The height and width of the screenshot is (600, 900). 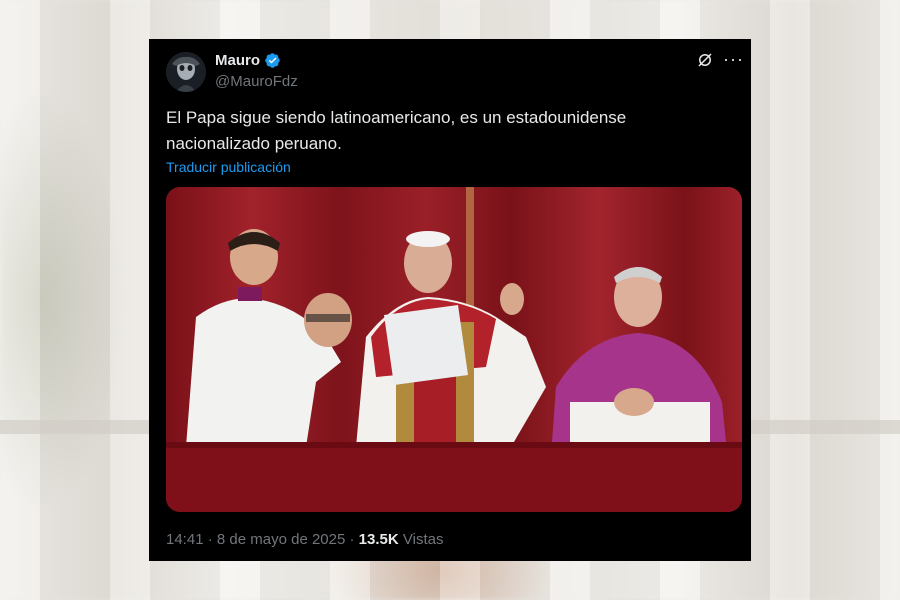 What do you see at coordinates (378, 539) in the screenshot?
I see `views-count: 13.5K` at bounding box center [378, 539].